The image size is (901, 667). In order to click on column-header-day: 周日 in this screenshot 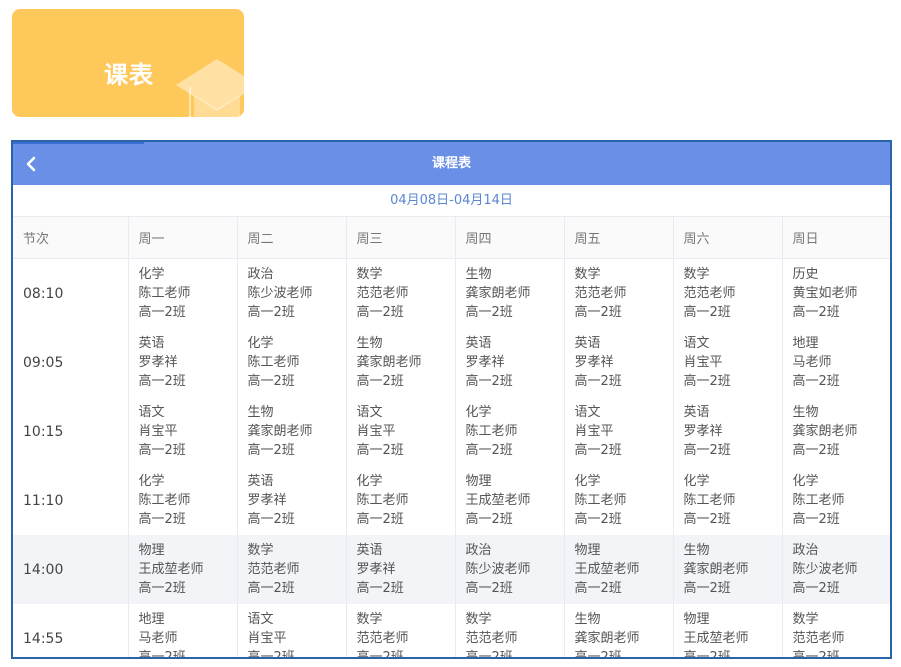, I will do `click(836, 238)`.